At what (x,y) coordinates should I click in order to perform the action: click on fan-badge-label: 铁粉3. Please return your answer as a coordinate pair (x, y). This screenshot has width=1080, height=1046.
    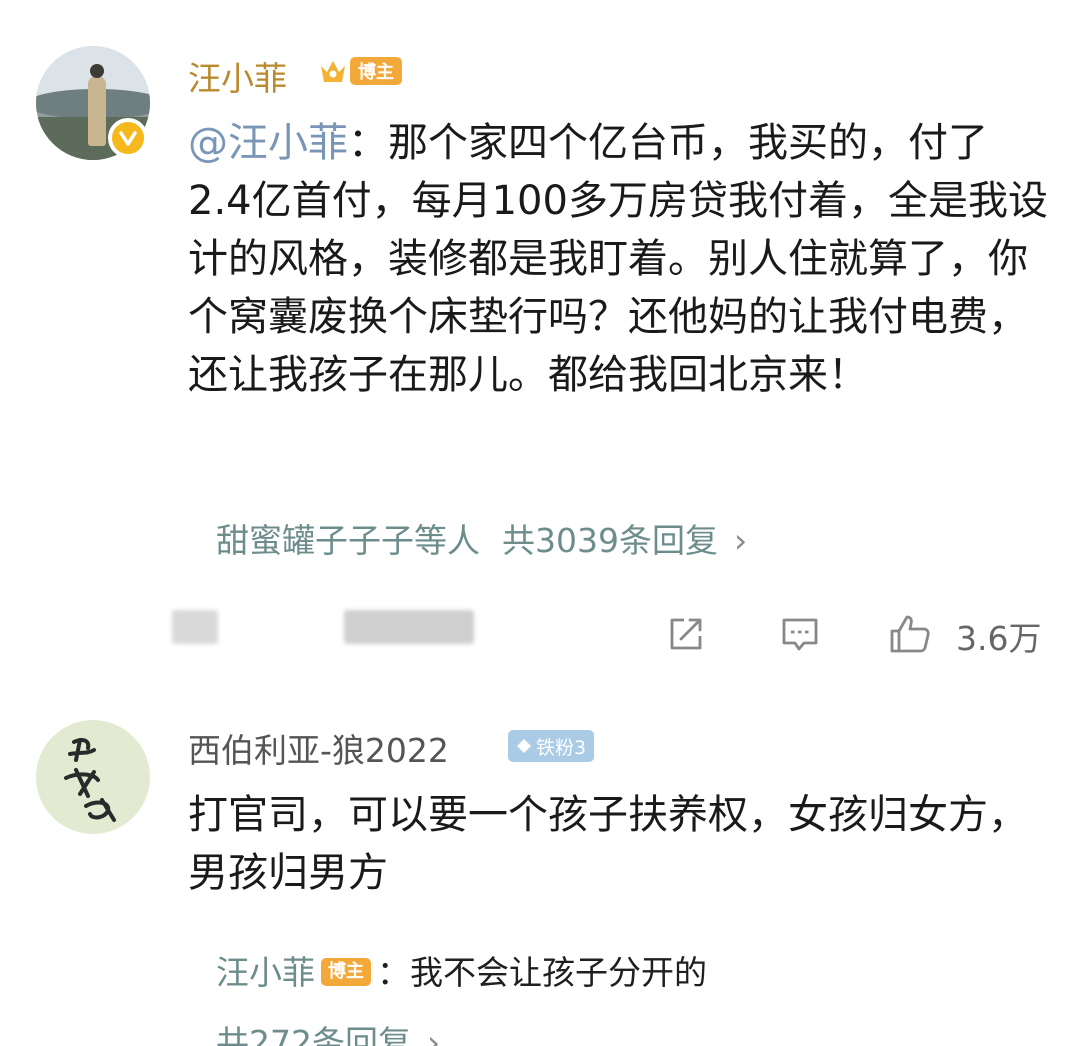
    Looking at the image, I should click on (561, 747).